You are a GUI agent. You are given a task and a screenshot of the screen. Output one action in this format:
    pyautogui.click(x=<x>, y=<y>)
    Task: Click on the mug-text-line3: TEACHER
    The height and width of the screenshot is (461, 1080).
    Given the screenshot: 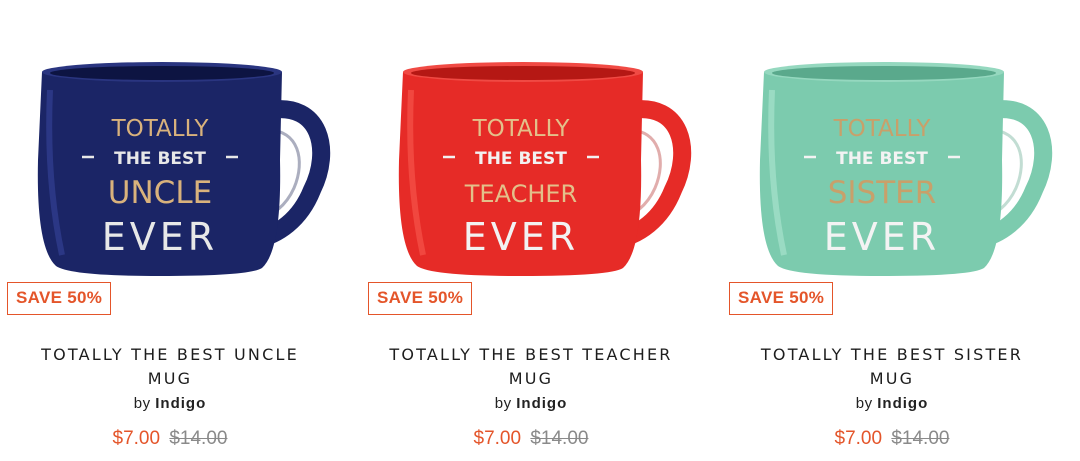 What is the action you would take?
    pyautogui.click(x=520, y=194)
    